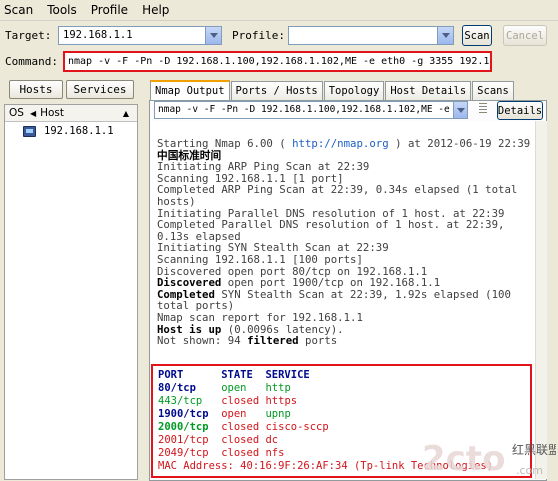 This screenshot has width=558, height=481. Describe the element at coordinates (109, 10) in the screenshot. I see `menu-profile: Profile` at that location.